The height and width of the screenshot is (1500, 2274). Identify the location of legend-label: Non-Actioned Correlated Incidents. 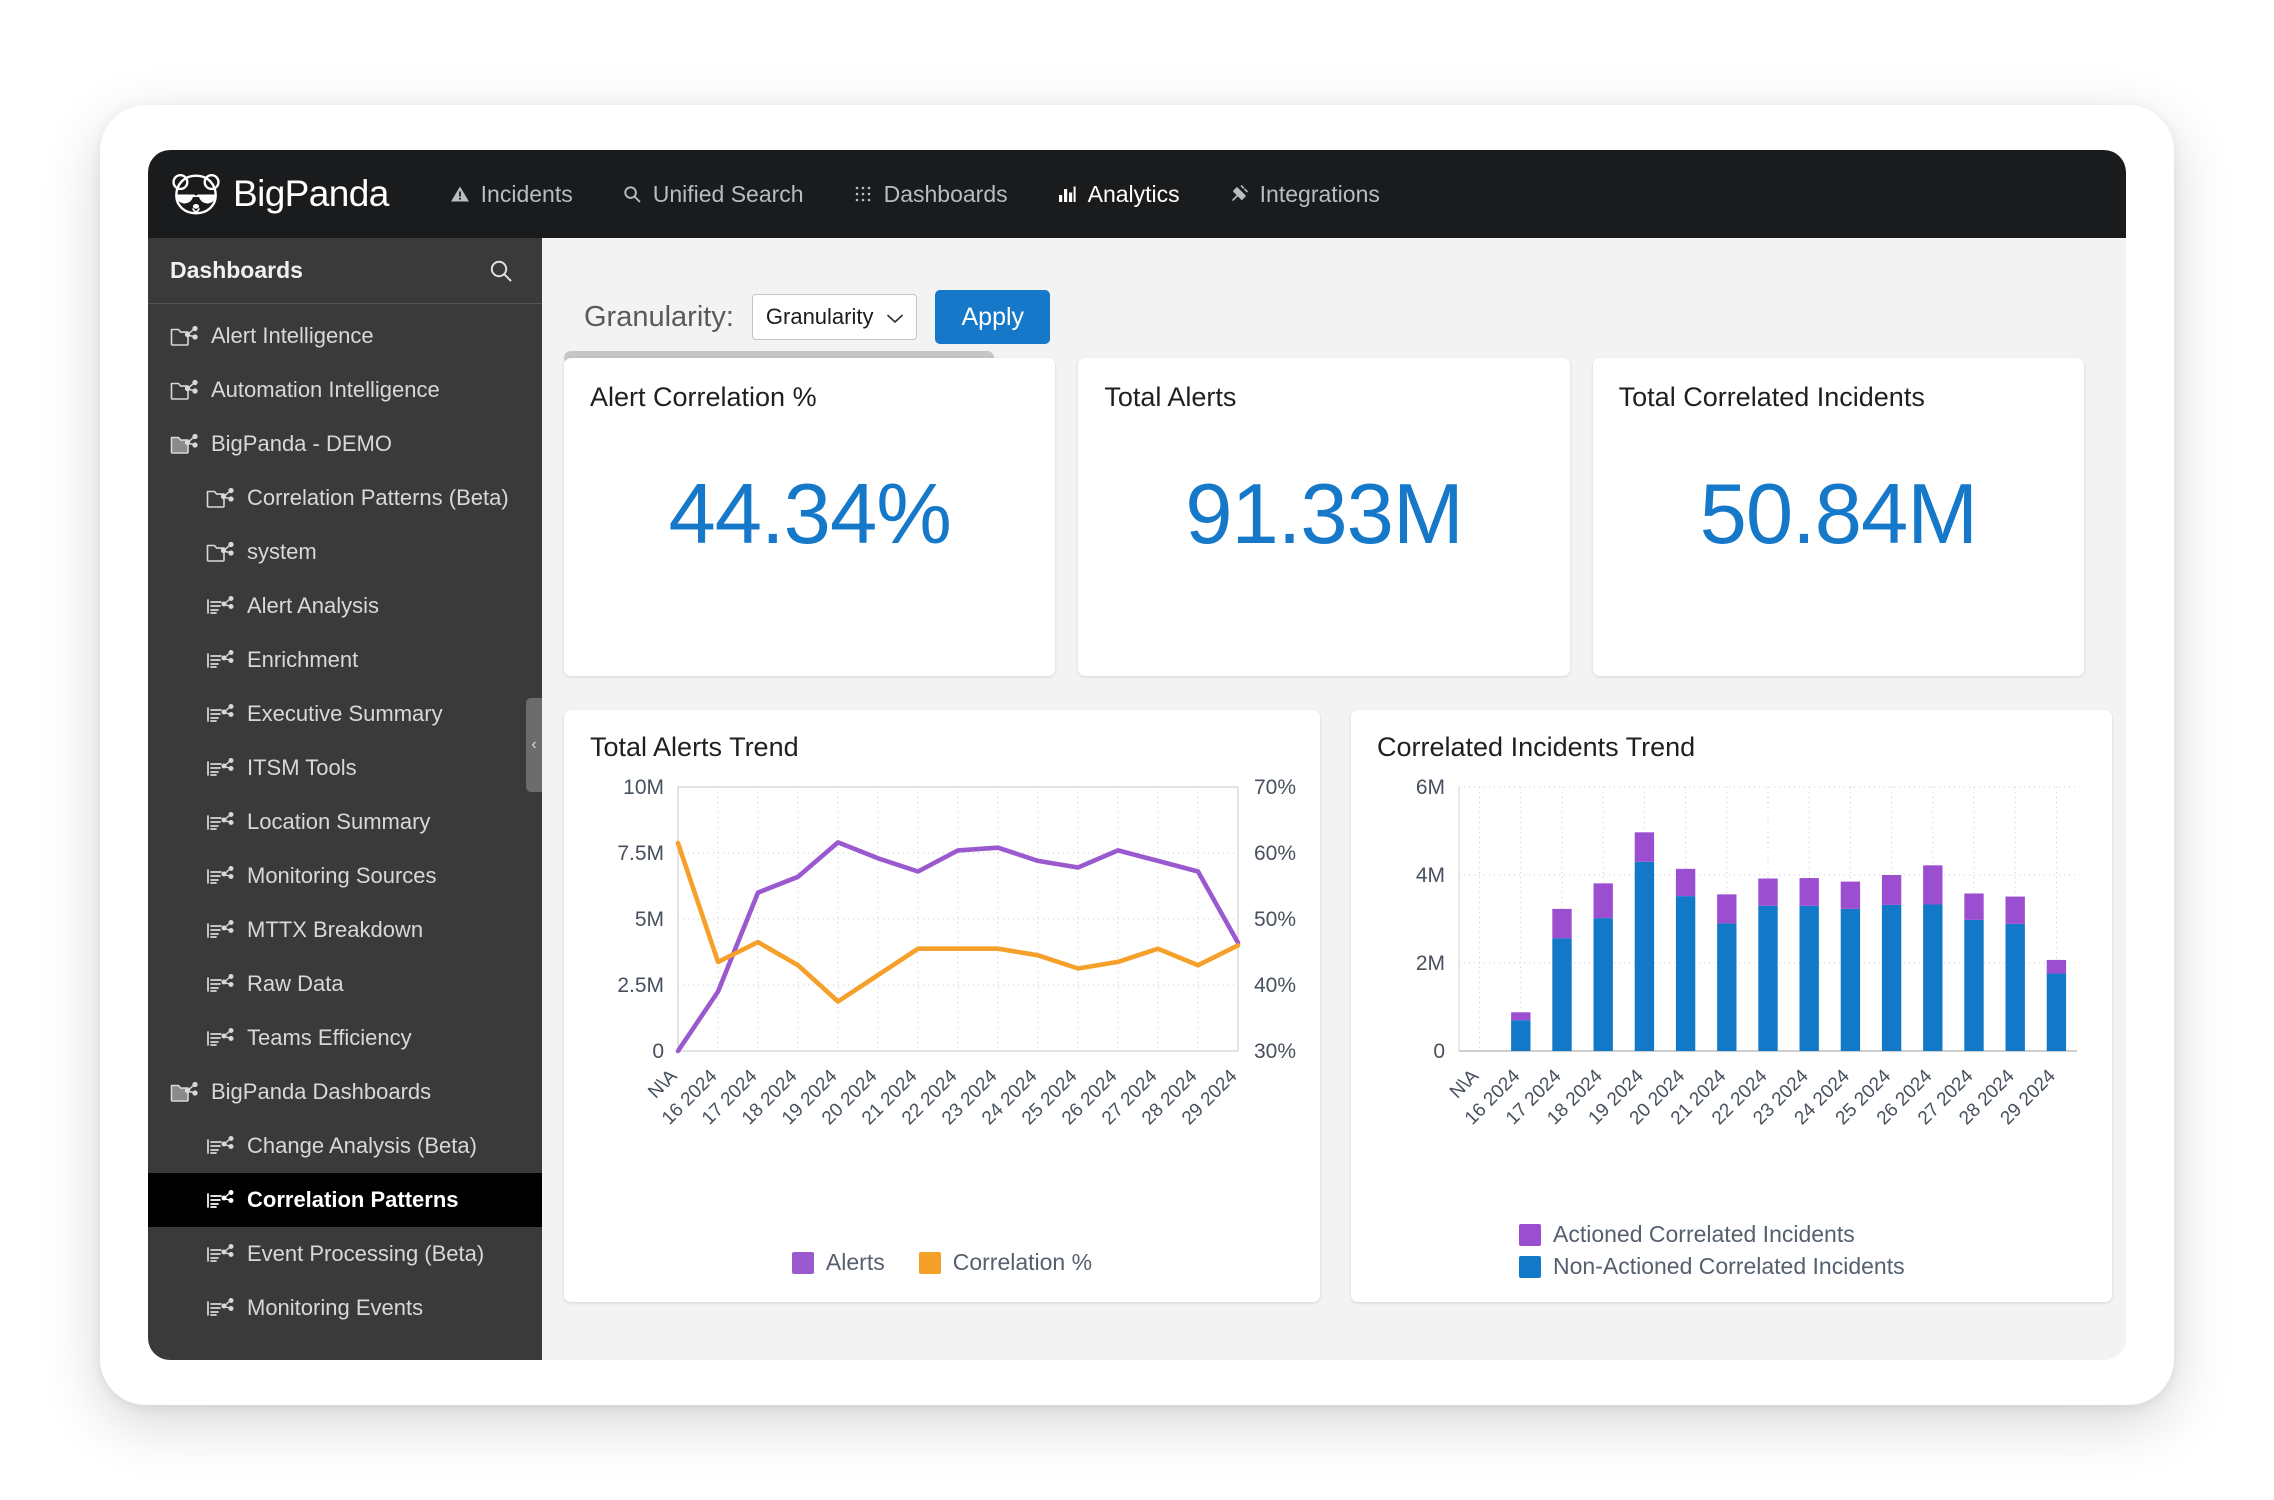
(1729, 1266).